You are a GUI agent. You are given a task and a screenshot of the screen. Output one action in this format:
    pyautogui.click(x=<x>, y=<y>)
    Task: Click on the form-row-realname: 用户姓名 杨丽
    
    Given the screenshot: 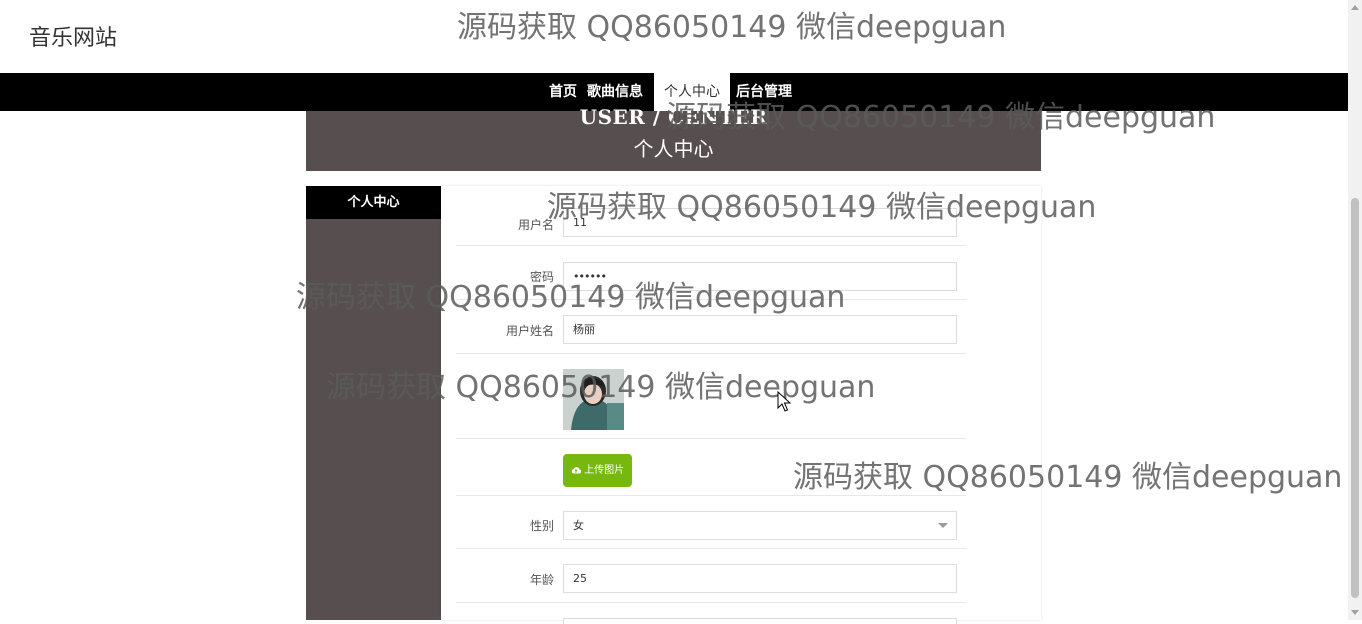 What is the action you would take?
    pyautogui.click(x=711, y=327)
    